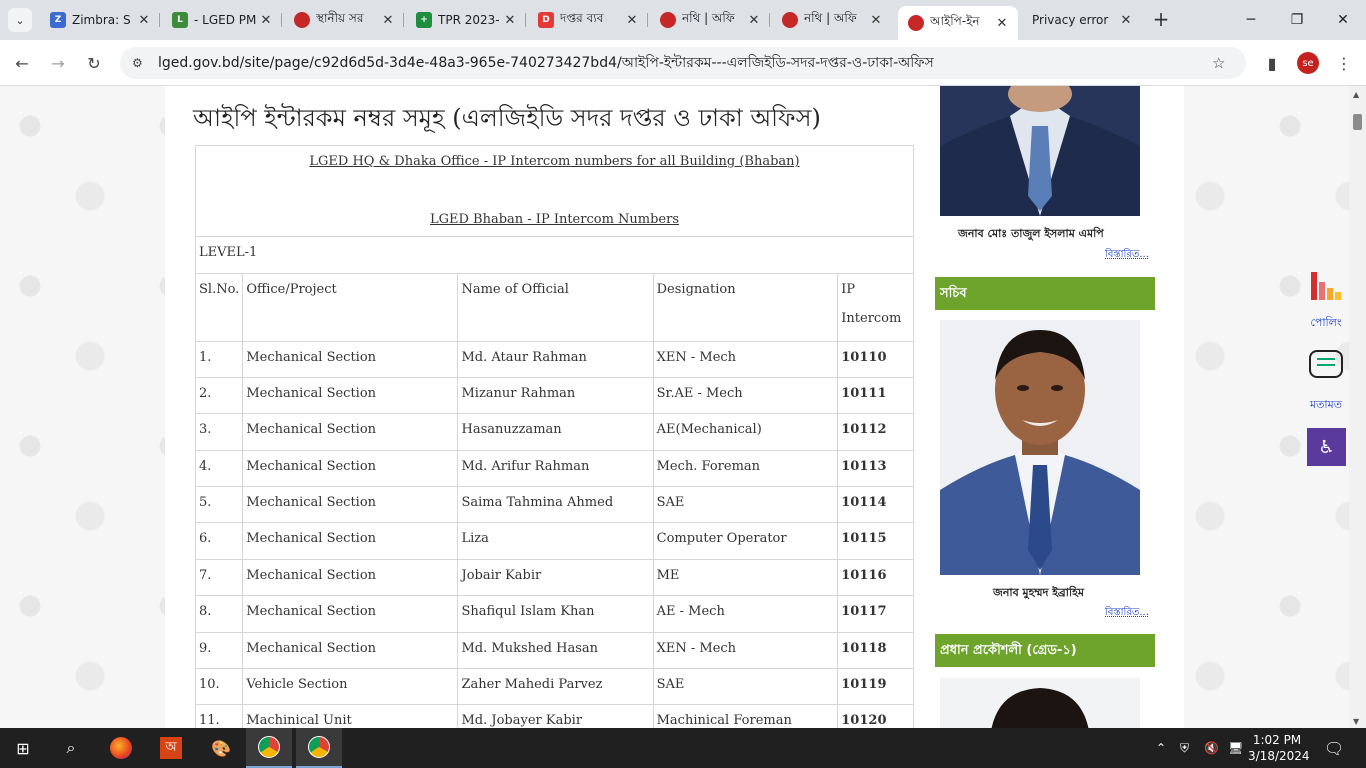 This screenshot has height=768, width=1366. What do you see at coordinates (100, 20) in the screenshot?
I see `tab-zimbra: Z Zimbra: S ✕` at bounding box center [100, 20].